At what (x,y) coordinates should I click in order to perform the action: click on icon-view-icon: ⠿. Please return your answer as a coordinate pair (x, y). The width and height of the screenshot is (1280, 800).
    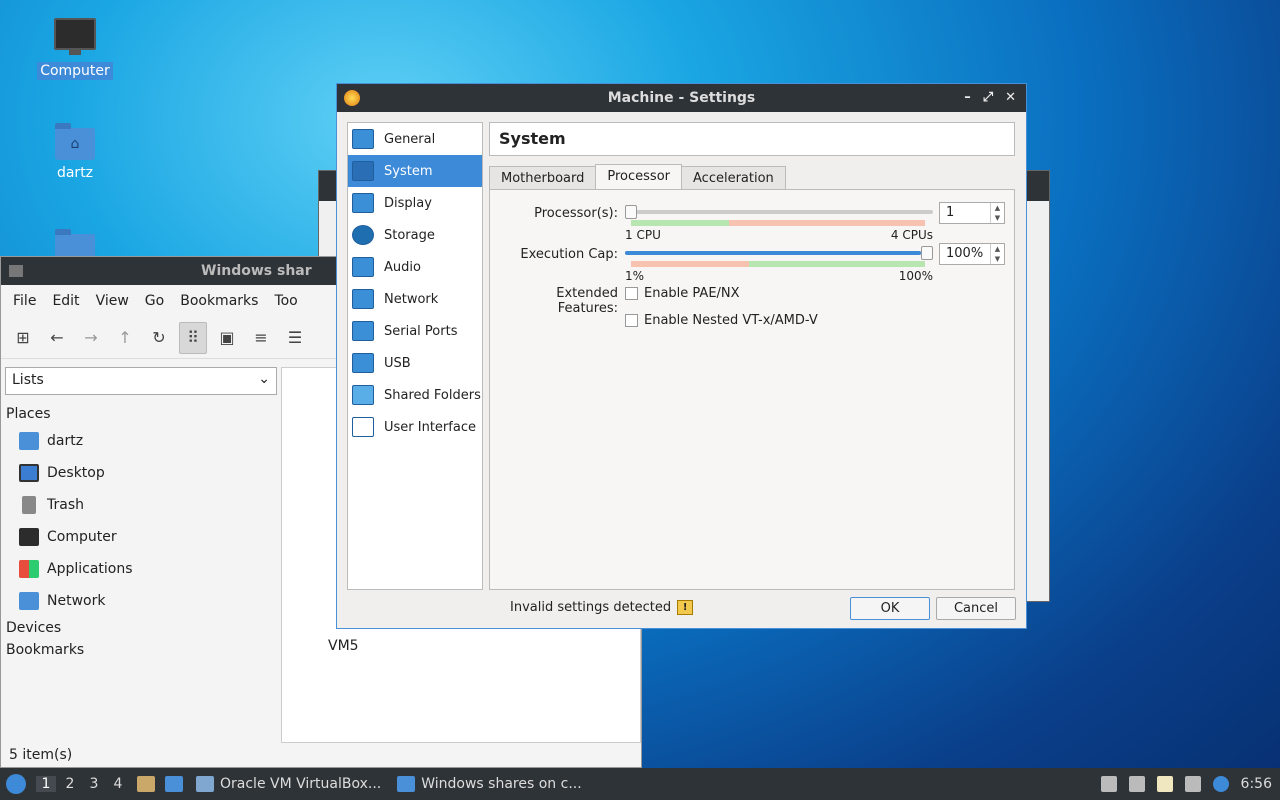
    Looking at the image, I should click on (193, 337).